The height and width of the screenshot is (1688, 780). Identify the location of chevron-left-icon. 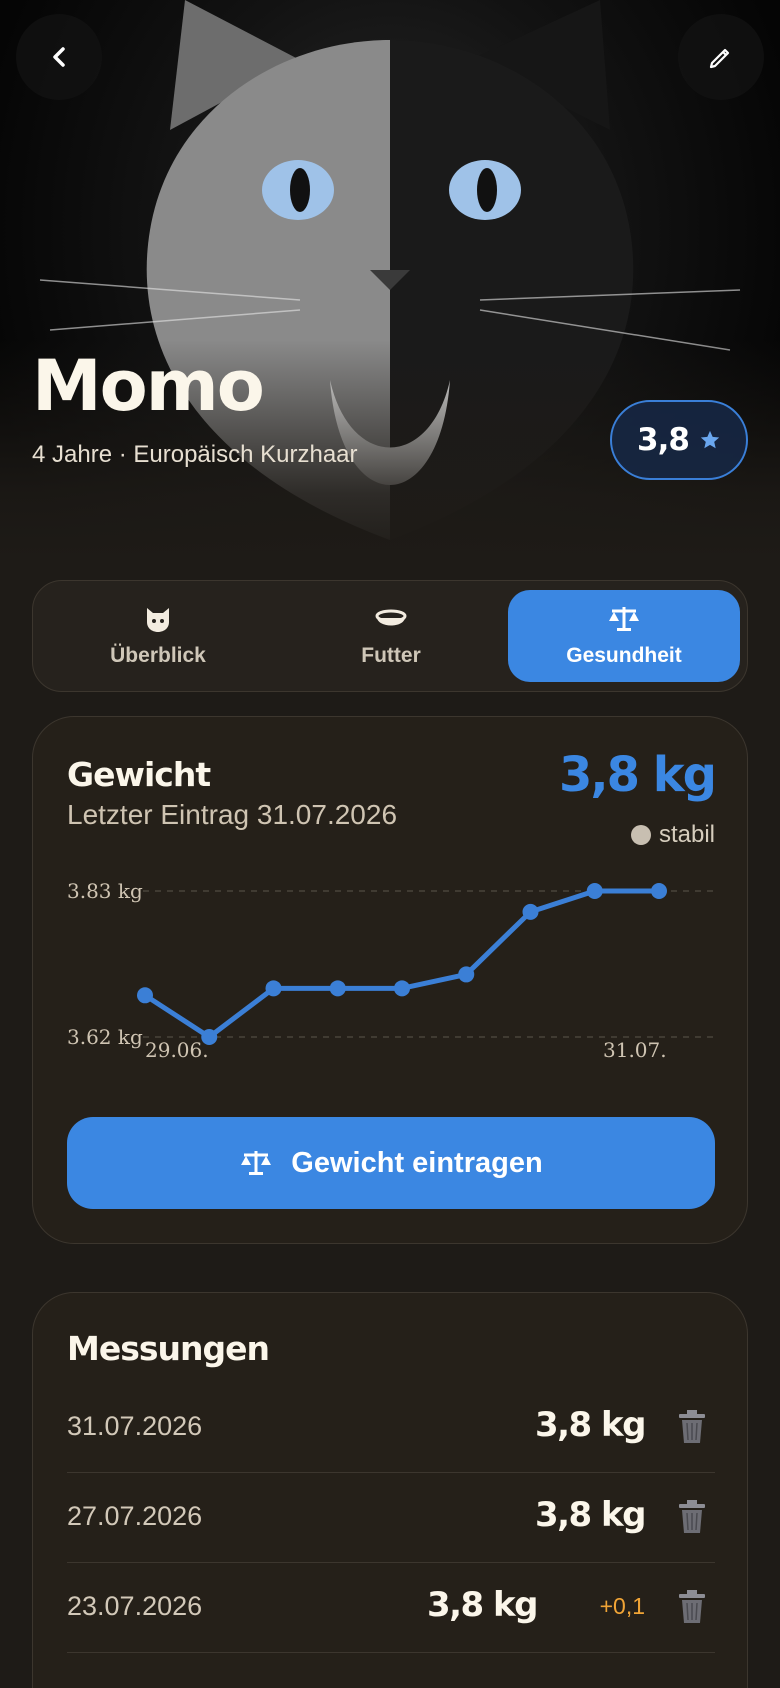
(59, 57).